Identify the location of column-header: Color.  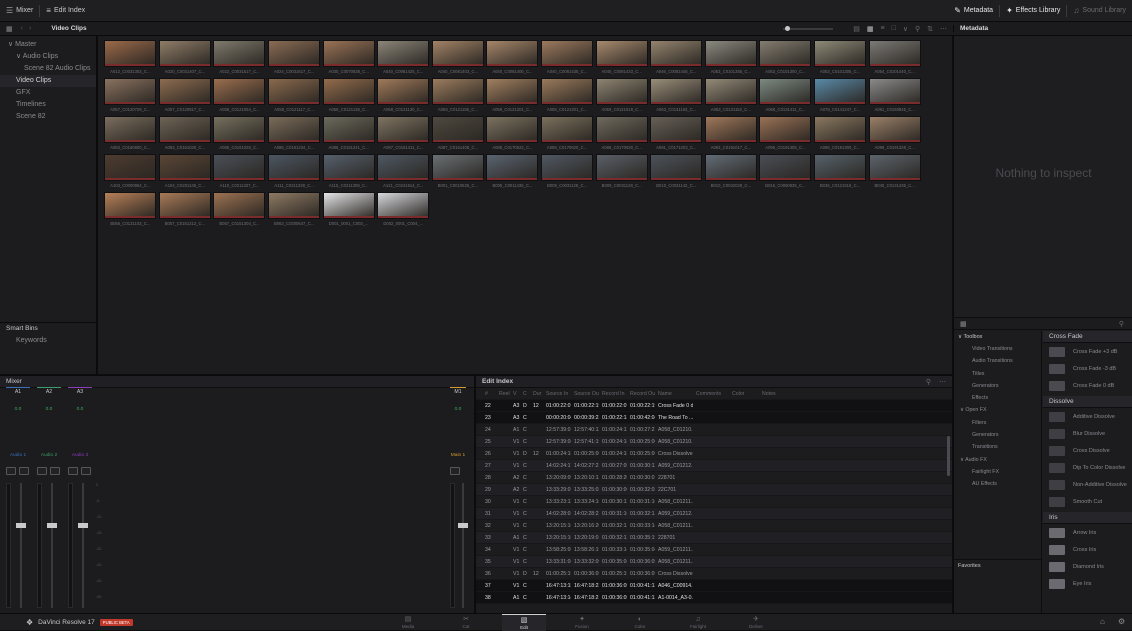
(744, 394).